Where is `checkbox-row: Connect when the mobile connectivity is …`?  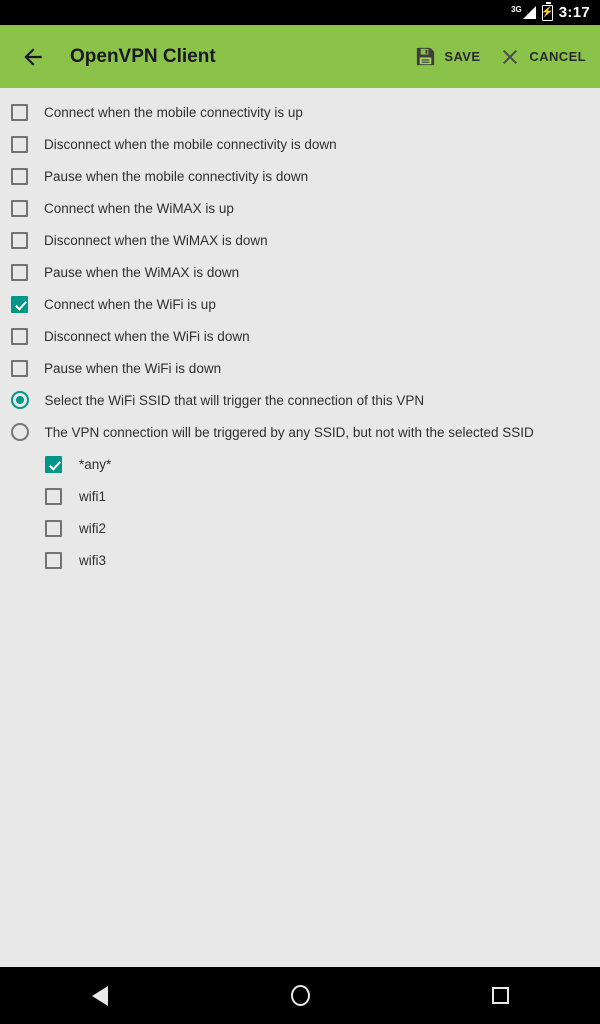
checkbox-row: Connect when the mobile connectivity is … is located at coordinates (300, 112).